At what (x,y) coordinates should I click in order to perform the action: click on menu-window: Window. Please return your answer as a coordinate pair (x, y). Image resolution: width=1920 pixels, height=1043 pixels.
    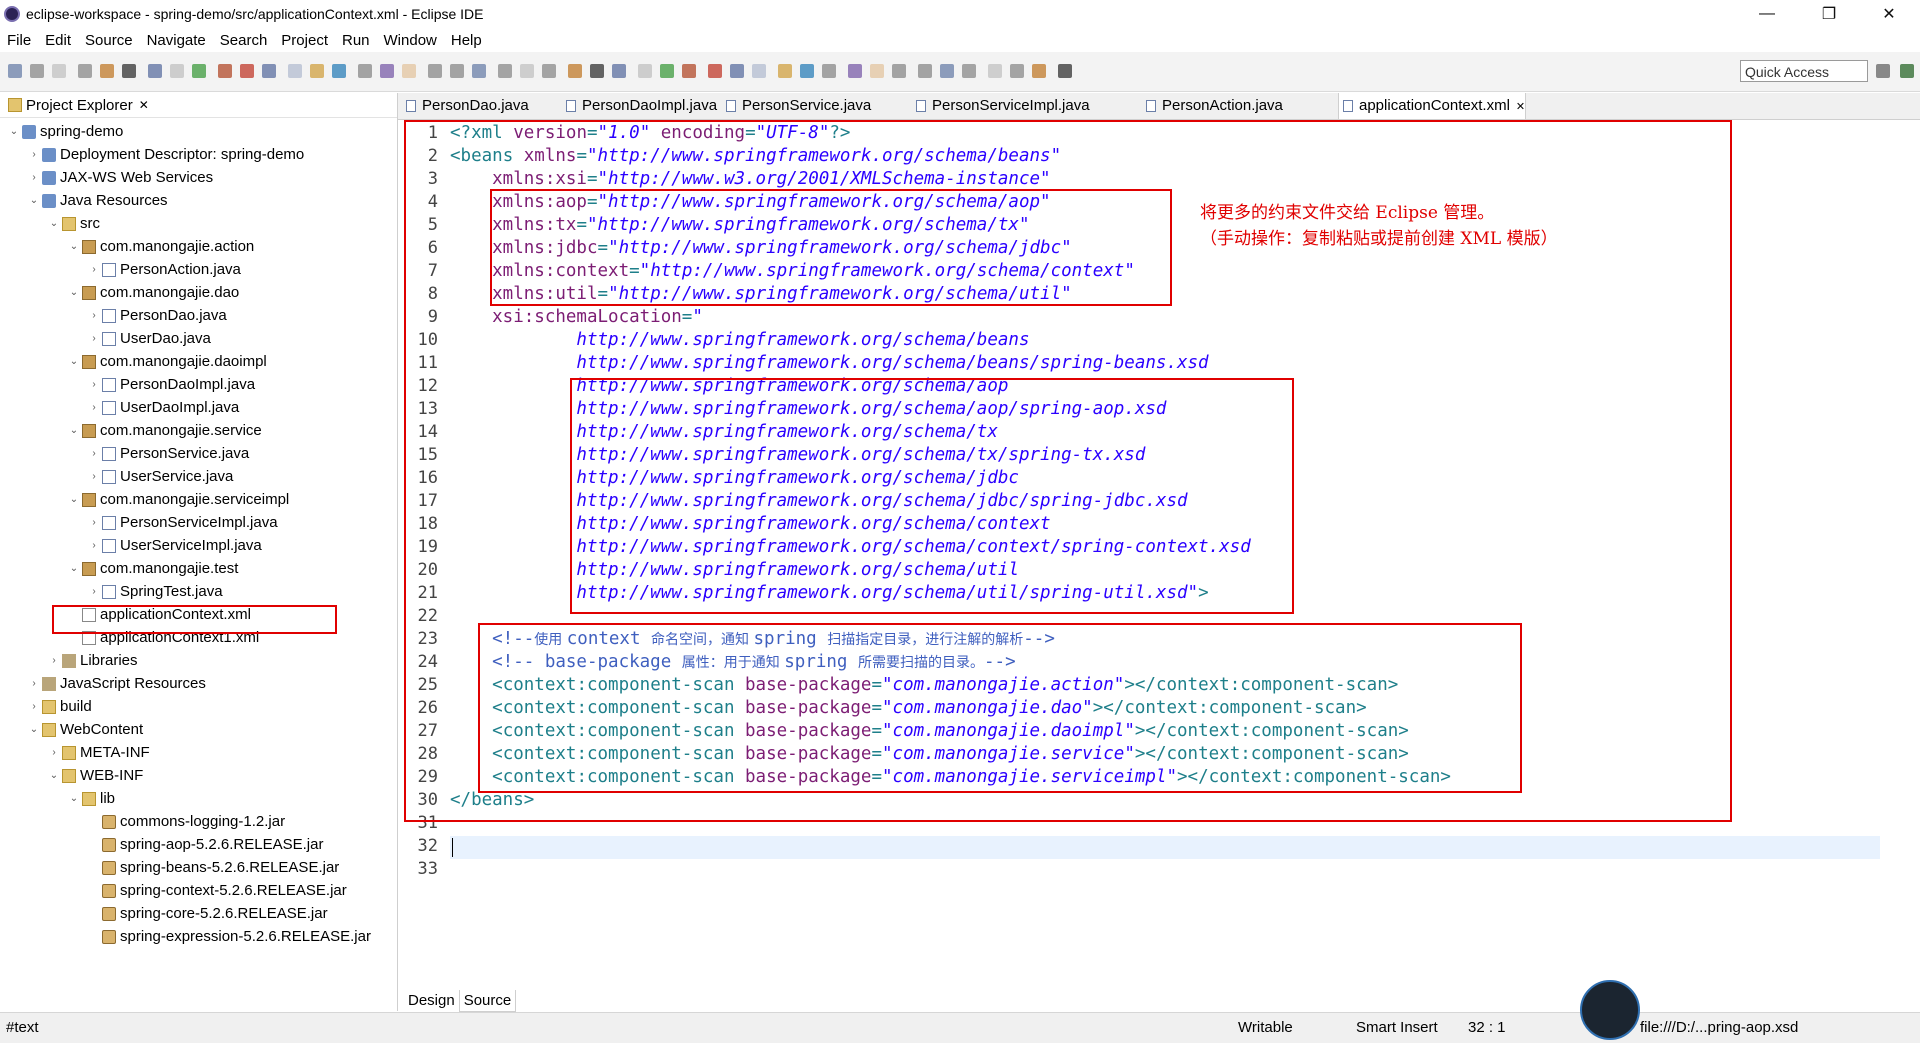
    Looking at the image, I should click on (410, 40).